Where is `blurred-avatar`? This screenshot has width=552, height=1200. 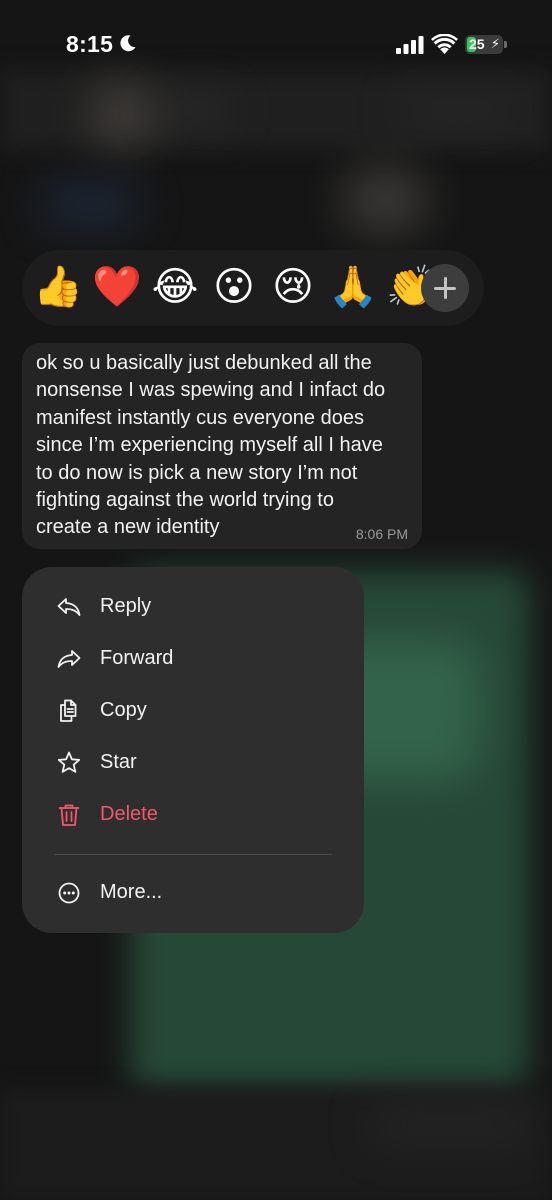 blurred-avatar is located at coordinates (123, 115).